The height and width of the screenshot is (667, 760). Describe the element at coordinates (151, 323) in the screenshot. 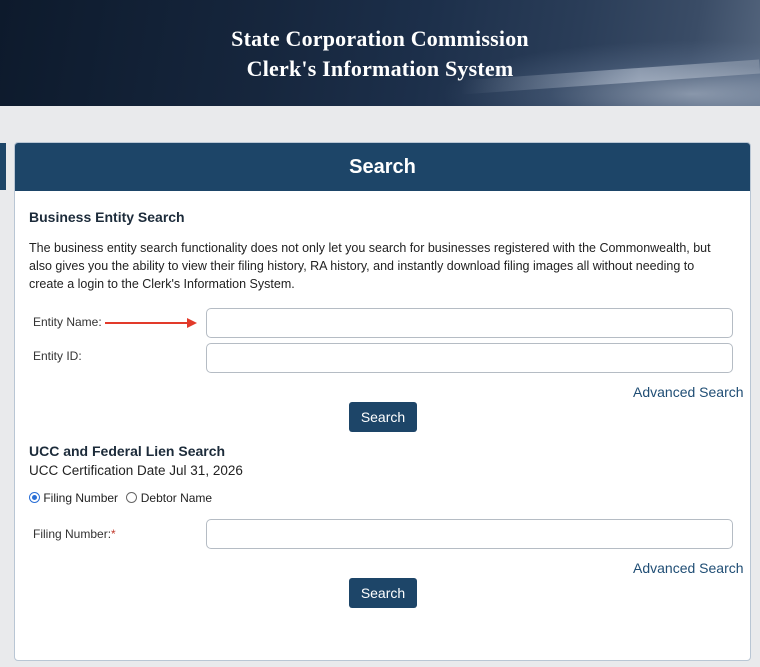

I see `right-arrow-icon` at that location.